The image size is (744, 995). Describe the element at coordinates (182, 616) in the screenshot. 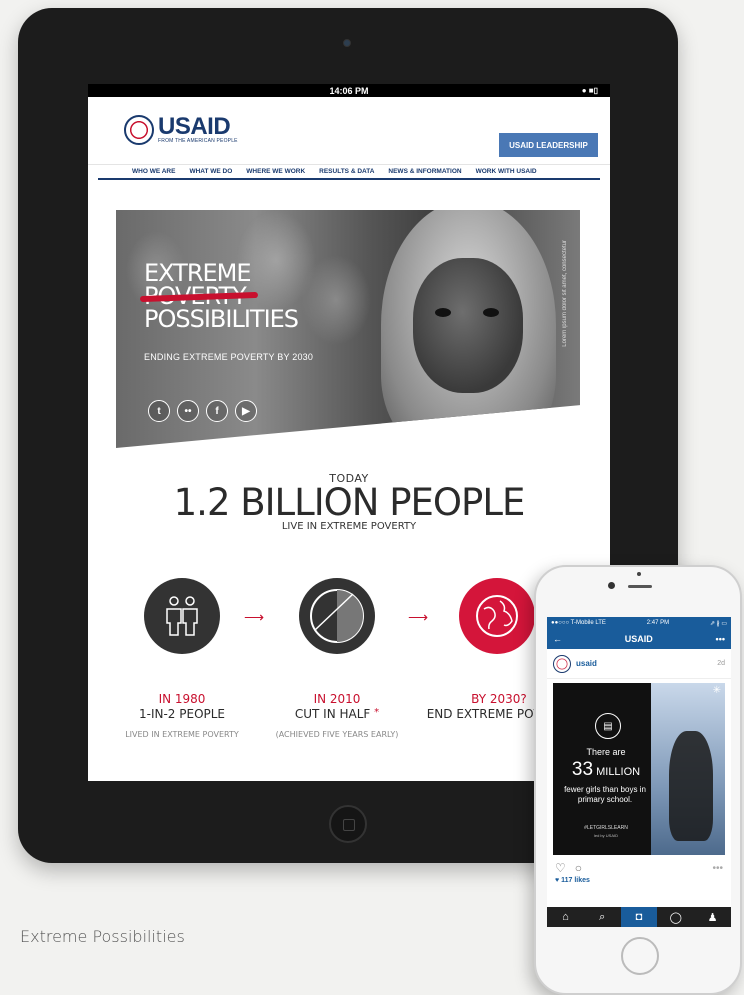

I see `people-icon` at that location.